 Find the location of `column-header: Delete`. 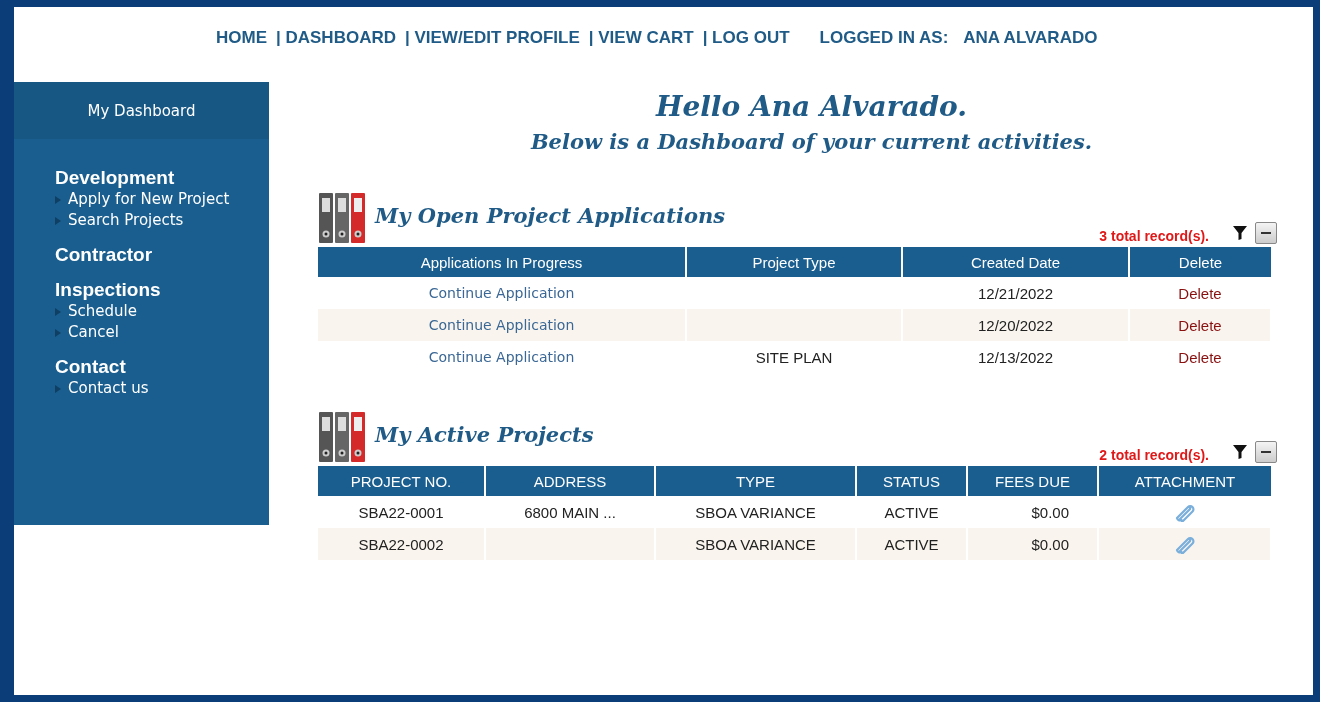

column-header: Delete is located at coordinates (1200, 262).